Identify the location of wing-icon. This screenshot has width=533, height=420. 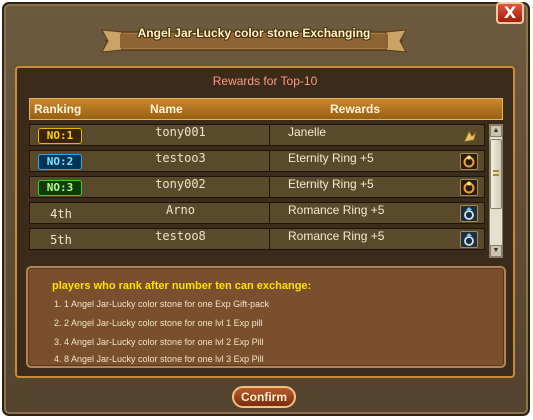
(469, 135).